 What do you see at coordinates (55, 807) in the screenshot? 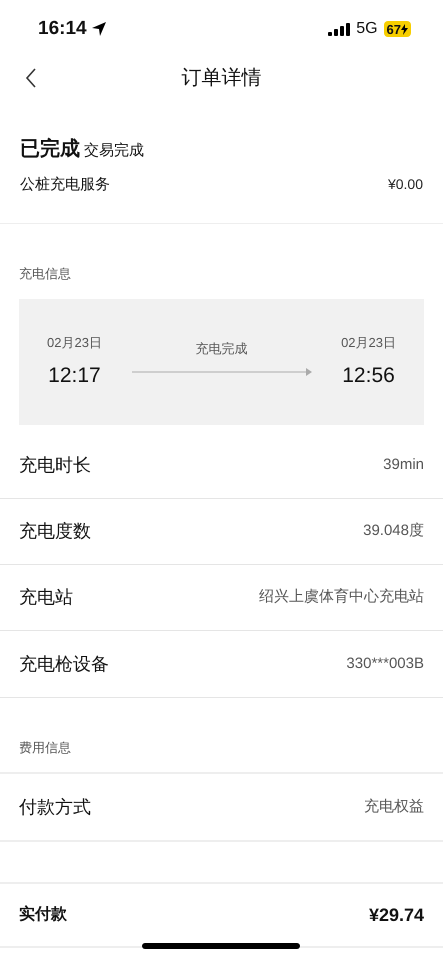
I see `row-label: 付款方式` at bounding box center [55, 807].